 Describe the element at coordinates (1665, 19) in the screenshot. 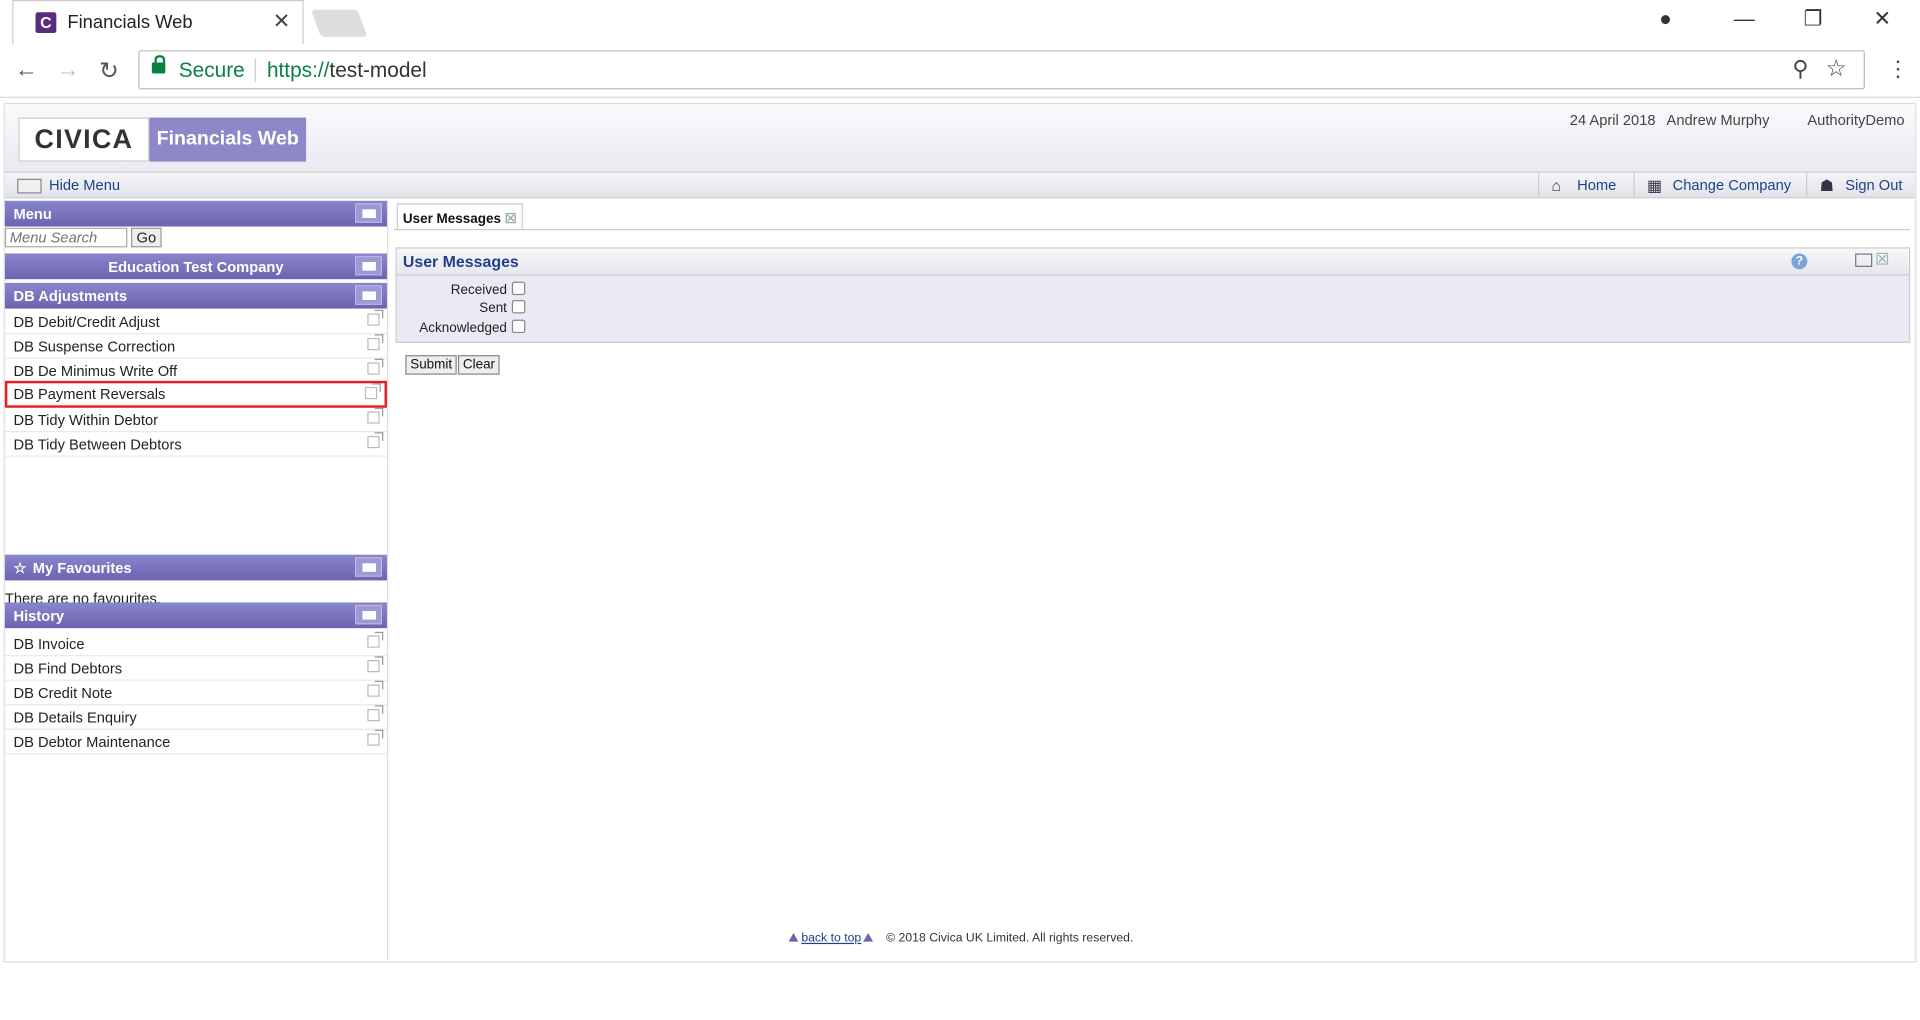

I see `profile-icon: ●` at that location.